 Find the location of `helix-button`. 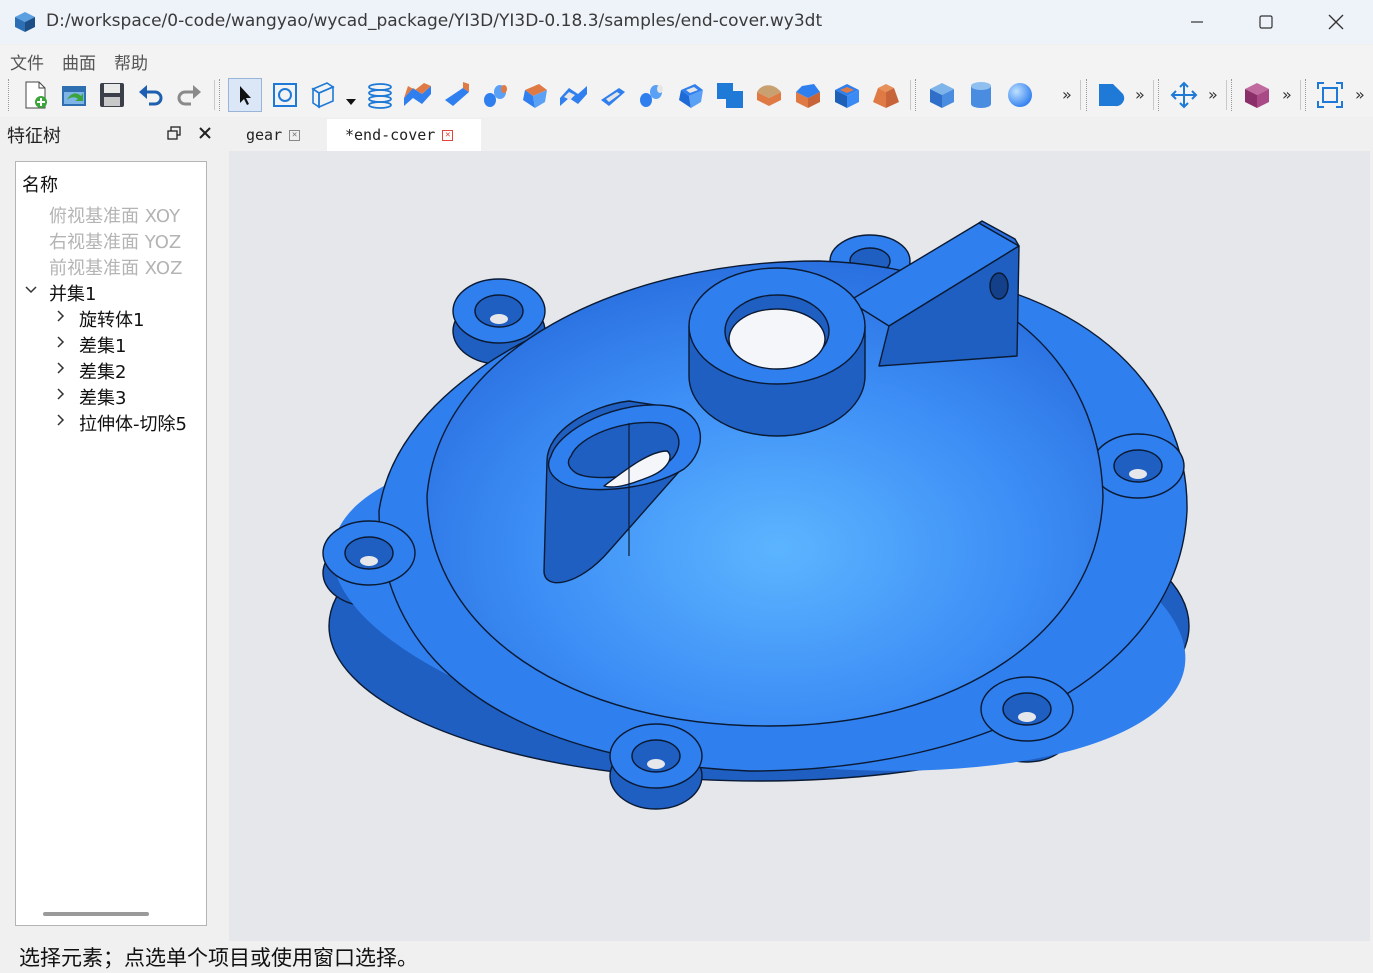

helix-button is located at coordinates (380, 95).